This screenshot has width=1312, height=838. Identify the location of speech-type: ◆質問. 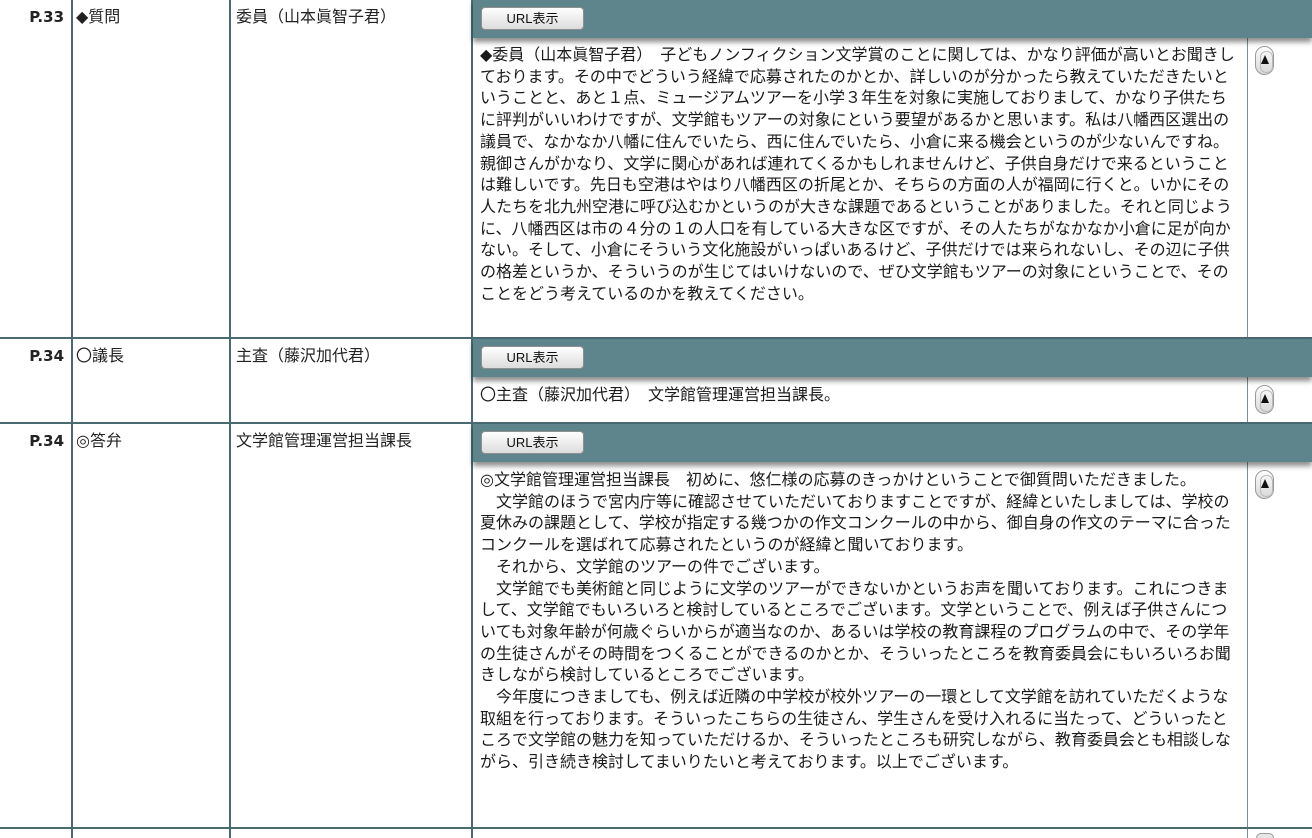
(98, 16).